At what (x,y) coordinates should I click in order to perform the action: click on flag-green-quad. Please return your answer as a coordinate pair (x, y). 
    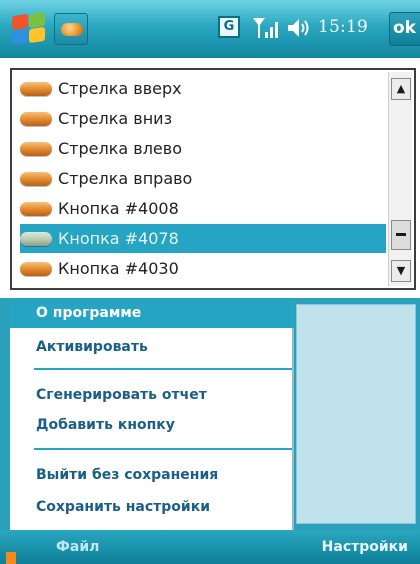
    Looking at the image, I should click on (37, 20).